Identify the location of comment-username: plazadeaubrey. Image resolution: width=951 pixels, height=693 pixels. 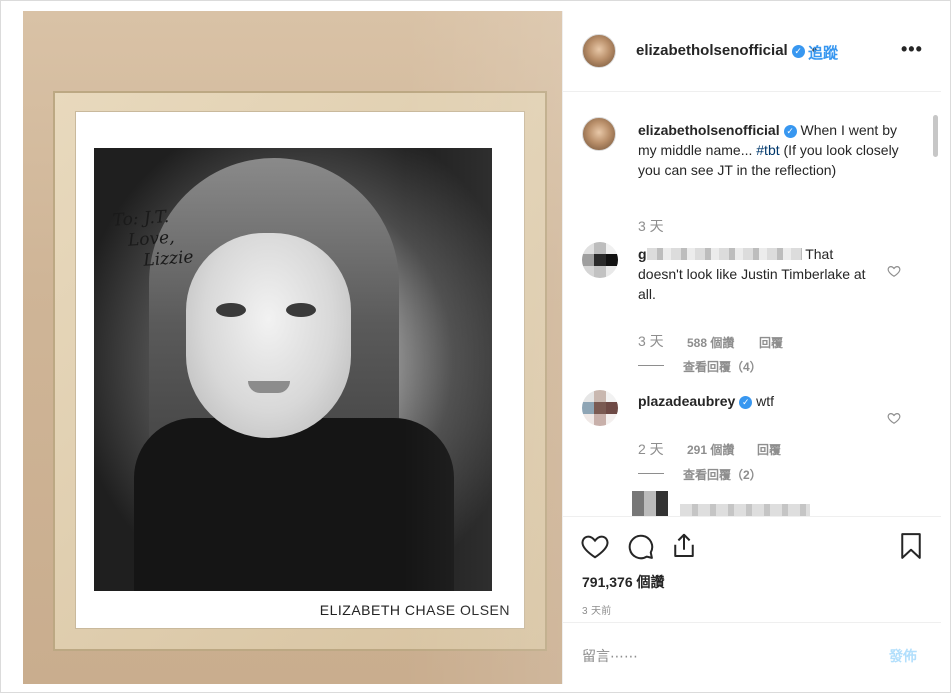
(686, 401).